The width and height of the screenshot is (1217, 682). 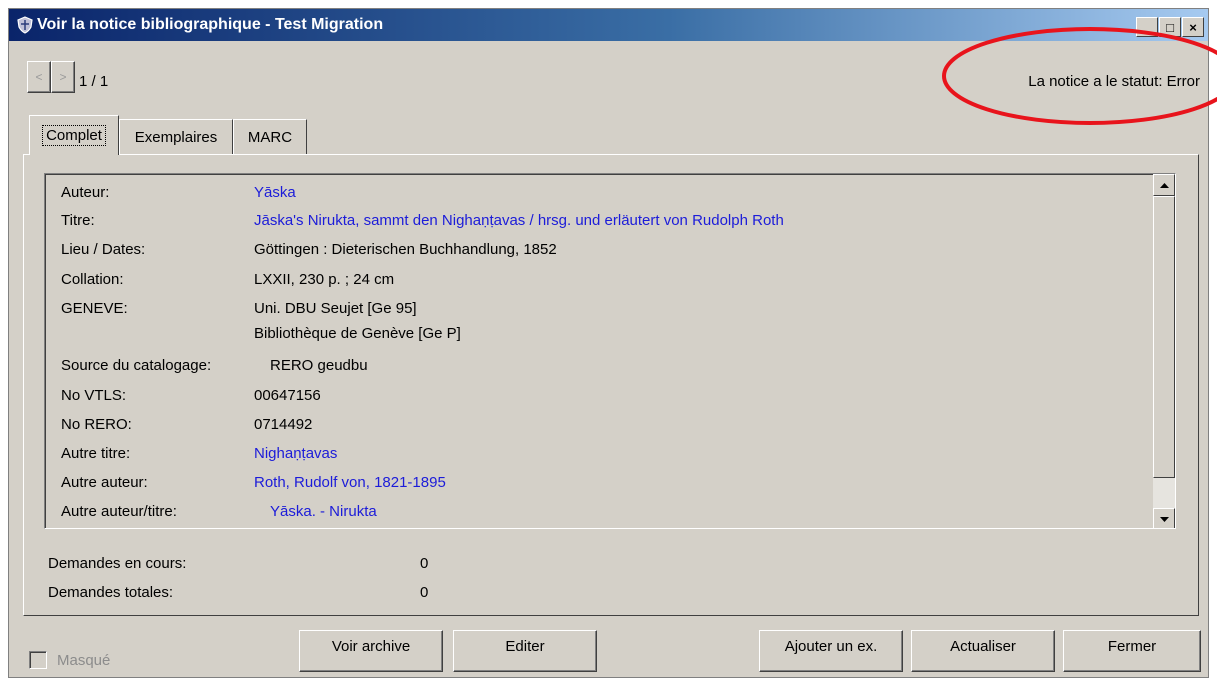 What do you see at coordinates (319, 365) in the screenshot?
I see `field-value: RERO geudbu` at bounding box center [319, 365].